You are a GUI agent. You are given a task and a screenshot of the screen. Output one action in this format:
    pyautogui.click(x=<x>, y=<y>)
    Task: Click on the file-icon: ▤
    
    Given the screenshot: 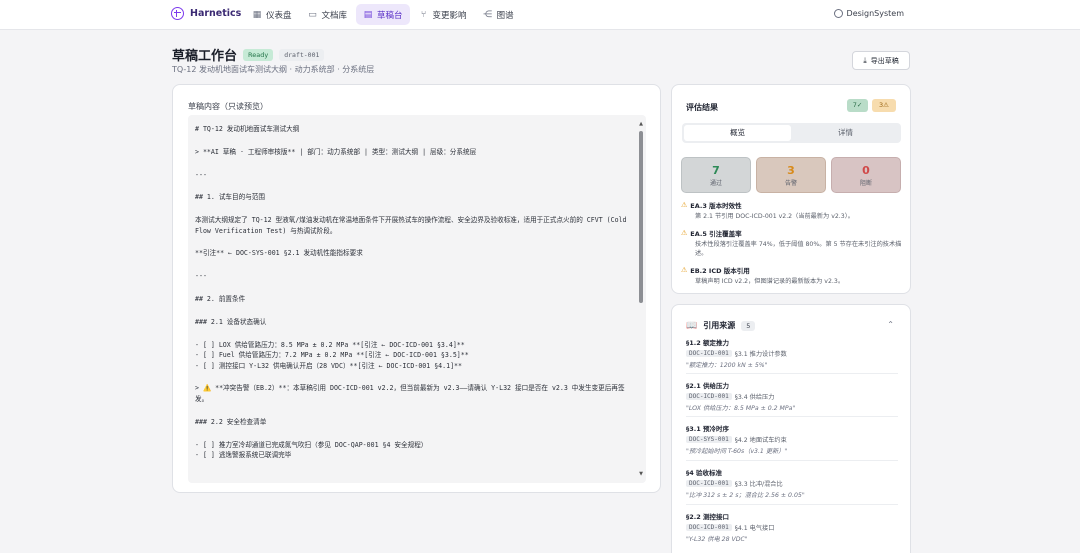 What is the action you would take?
    pyautogui.click(x=368, y=14)
    